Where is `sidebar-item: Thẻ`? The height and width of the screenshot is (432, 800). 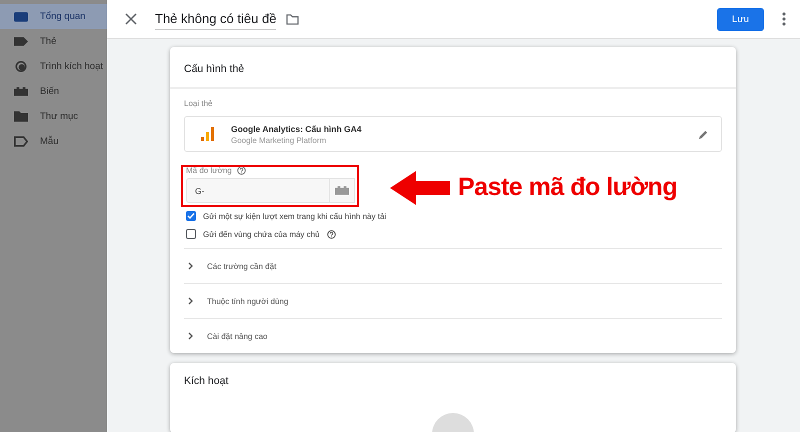
sidebar-item: Thẻ is located at coordinates (53, 41).